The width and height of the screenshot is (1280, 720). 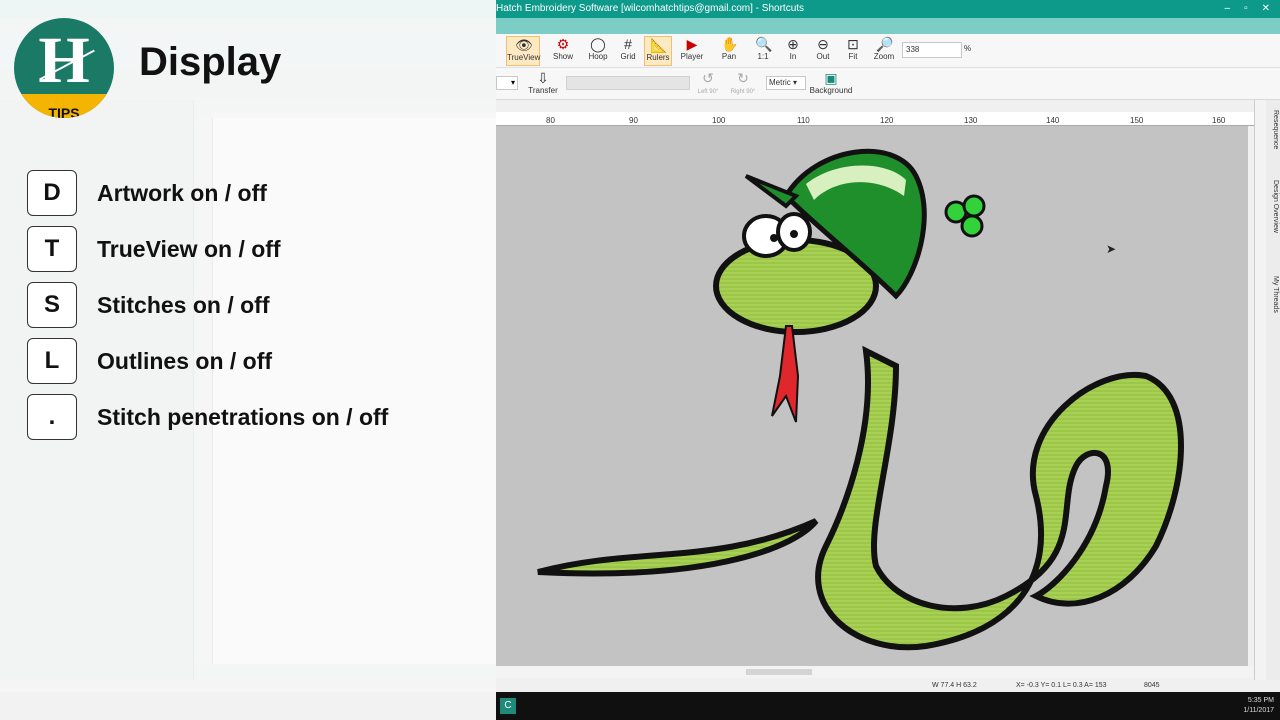 What do you see at coordinates (183, 305) in the screenshot?
I see `shortcut-label: Stitches on / off` at bounding box center [183, 305].